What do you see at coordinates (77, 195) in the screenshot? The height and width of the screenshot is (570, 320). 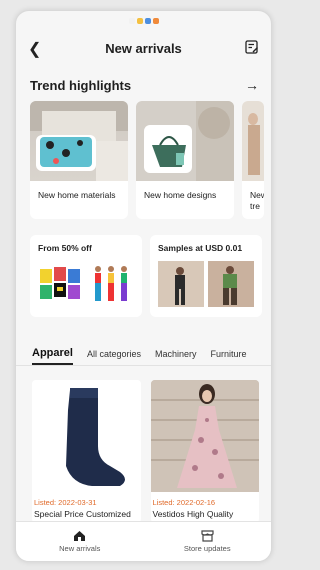 I see `trend-label: New home materials` at bounding box center [77, 195].